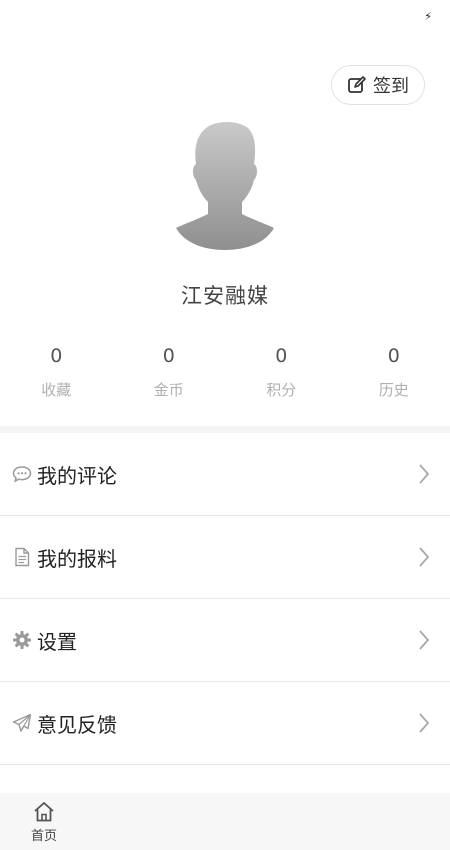 The image size is (450, 850). What do you see at coordinates (43, 836) in the screenshot?
I see `tab-label: 首页` at bounding box center [43, 836].